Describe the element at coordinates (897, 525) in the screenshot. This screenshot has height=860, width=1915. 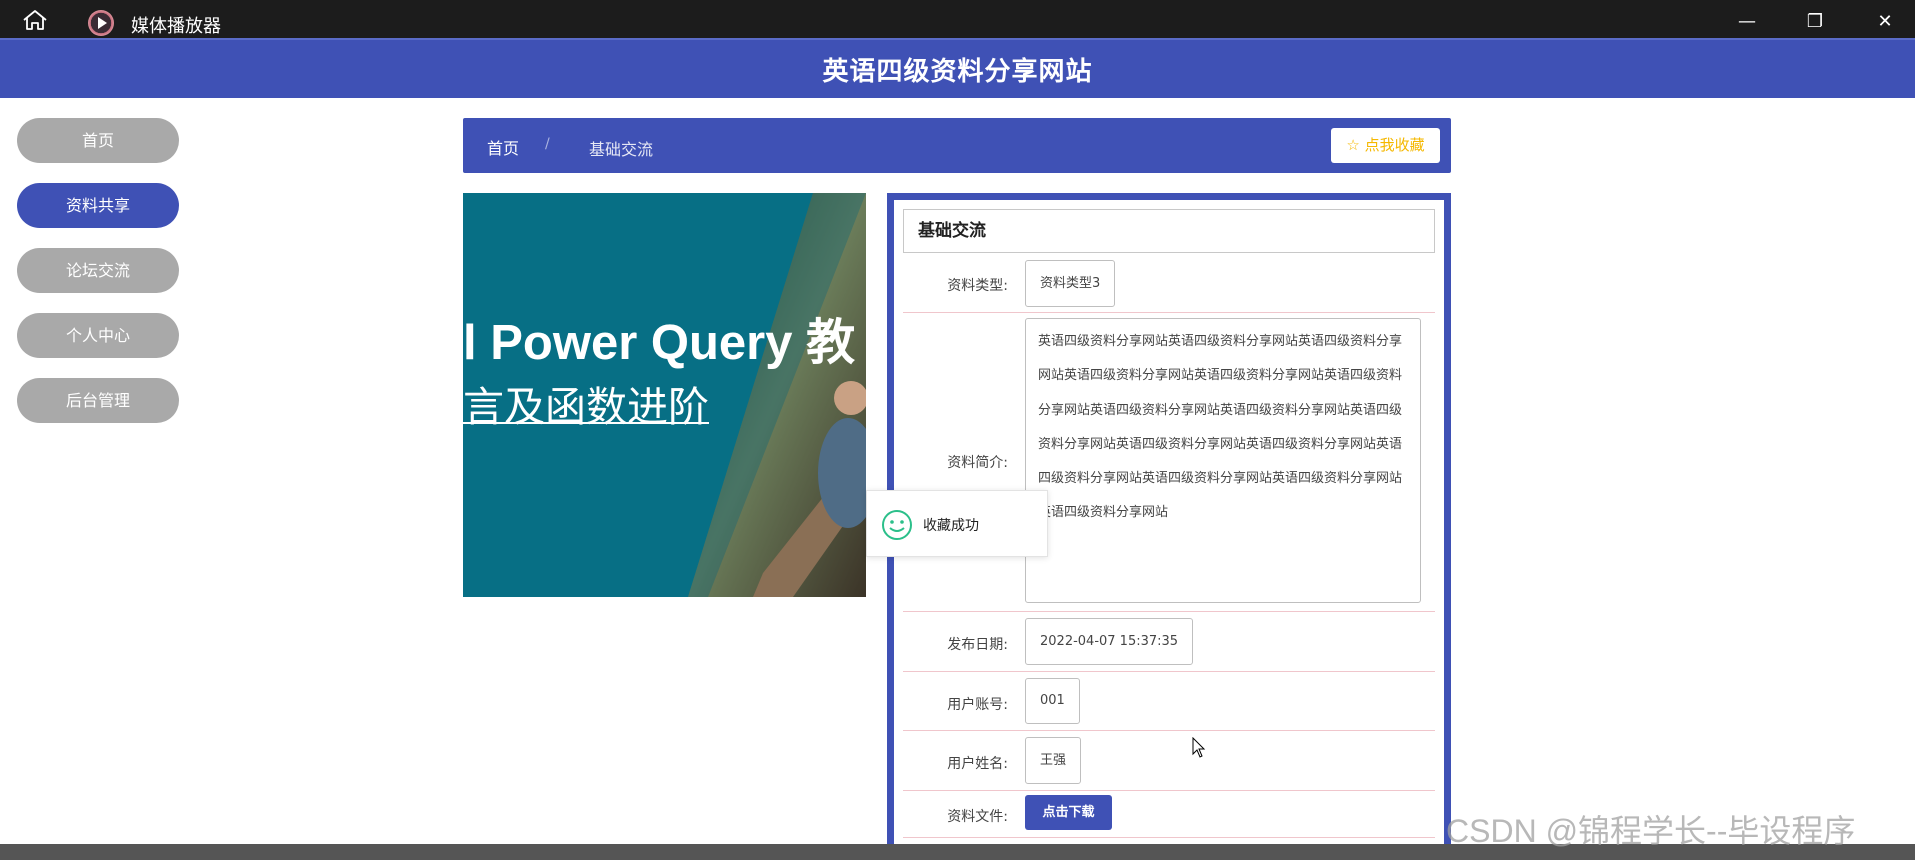
I see `smile-icon` at that location.